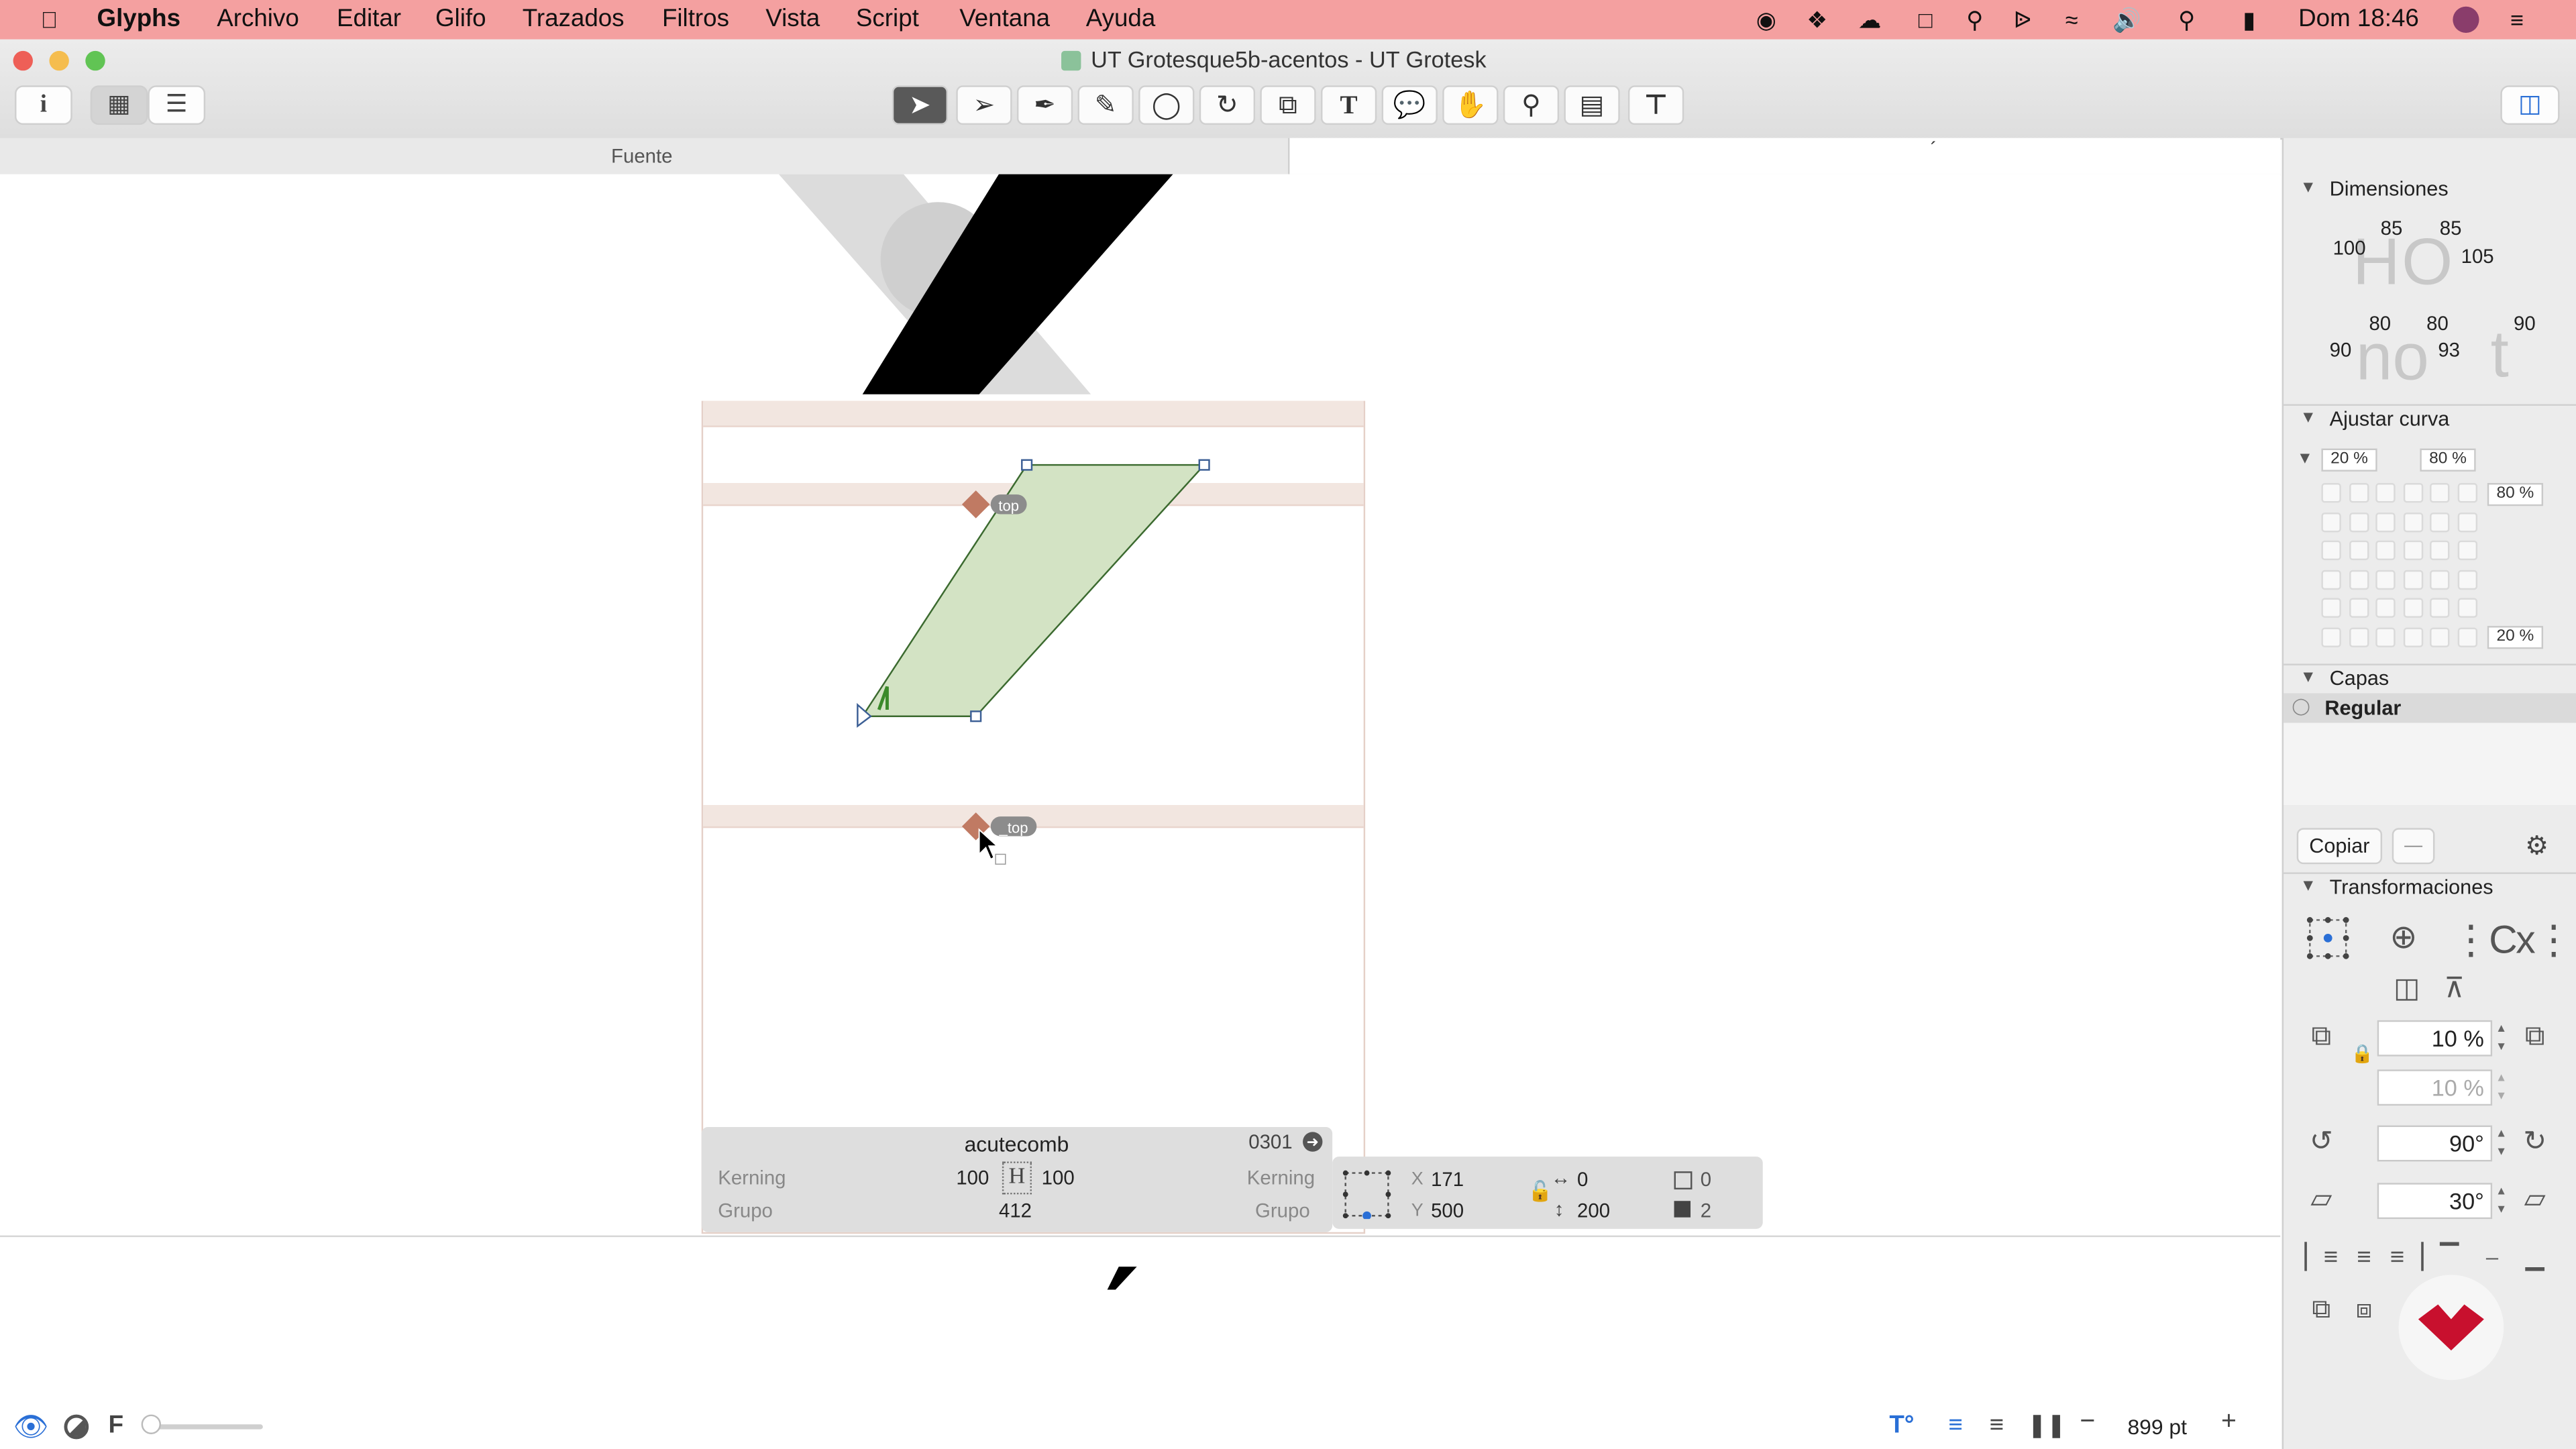  I want to click on scale-y-field: 10 %, so click(2435, 1087).